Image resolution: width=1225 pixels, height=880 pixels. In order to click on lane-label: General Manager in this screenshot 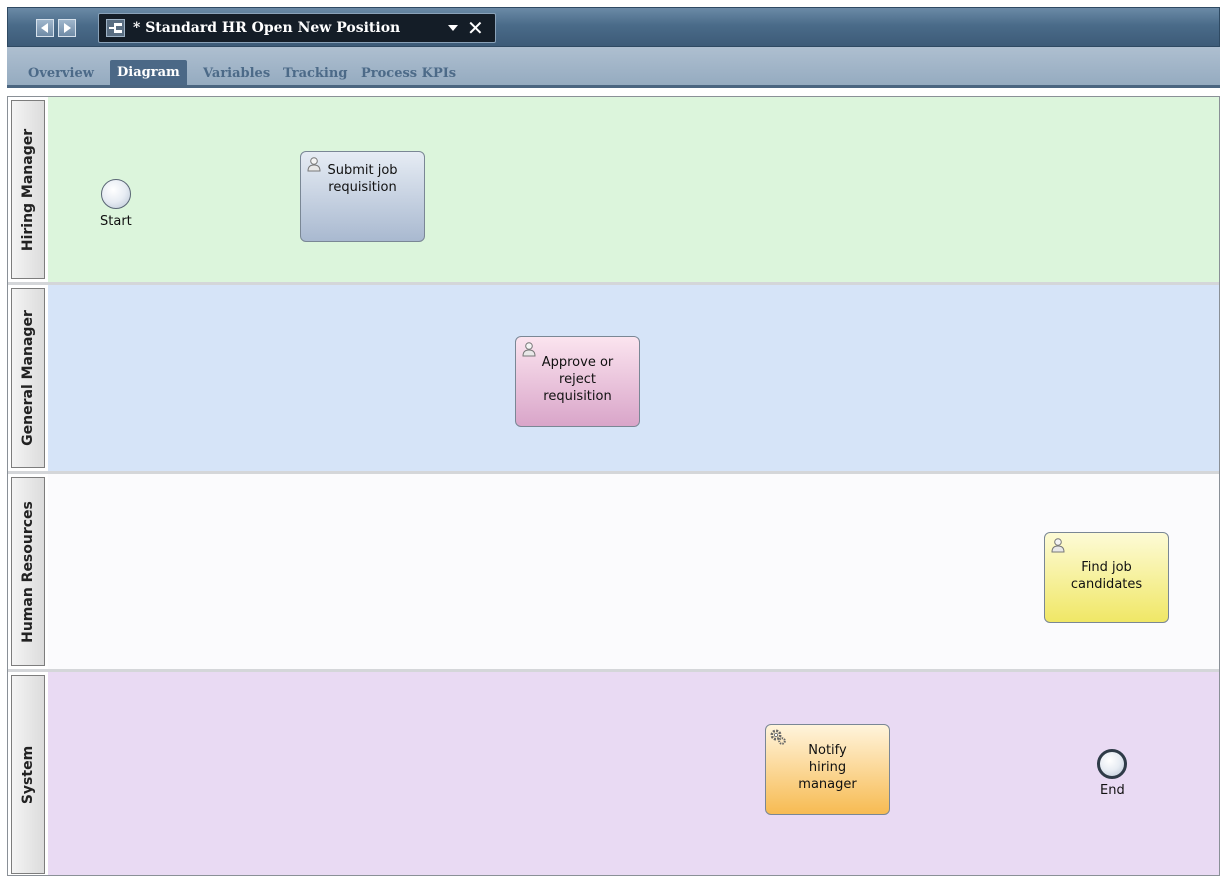, I will do `click(28, 378)`.